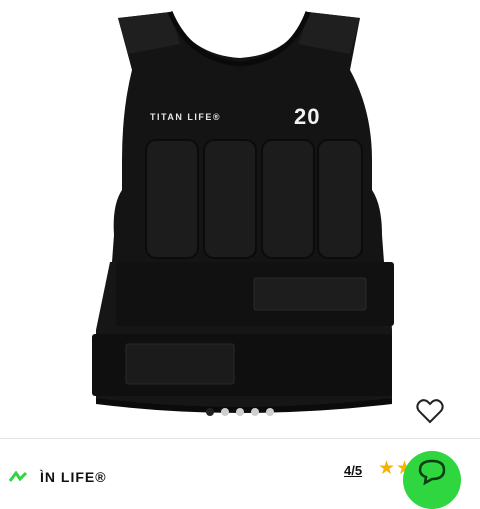 This screenshot has width=480, height=509. I want to click on heart-outline-icon, so click(430, 411).